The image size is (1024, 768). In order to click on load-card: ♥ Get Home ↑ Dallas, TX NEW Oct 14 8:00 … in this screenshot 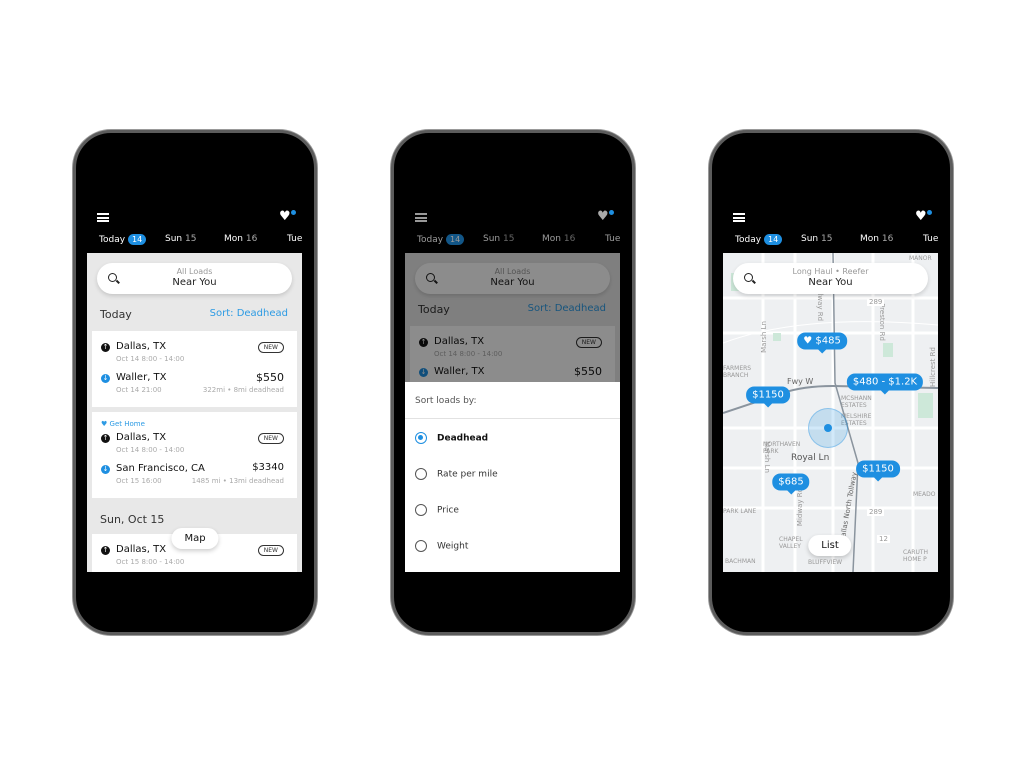, I will do `click(194, 455)`.